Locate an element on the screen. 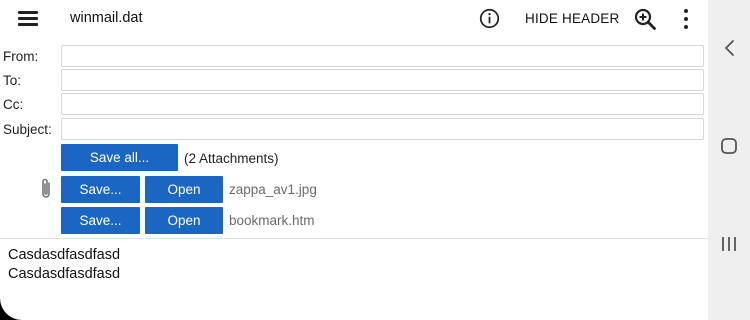 The image size is (750, 320). attachment-count: (2 Attachments) is located at coordinates (231, 158).